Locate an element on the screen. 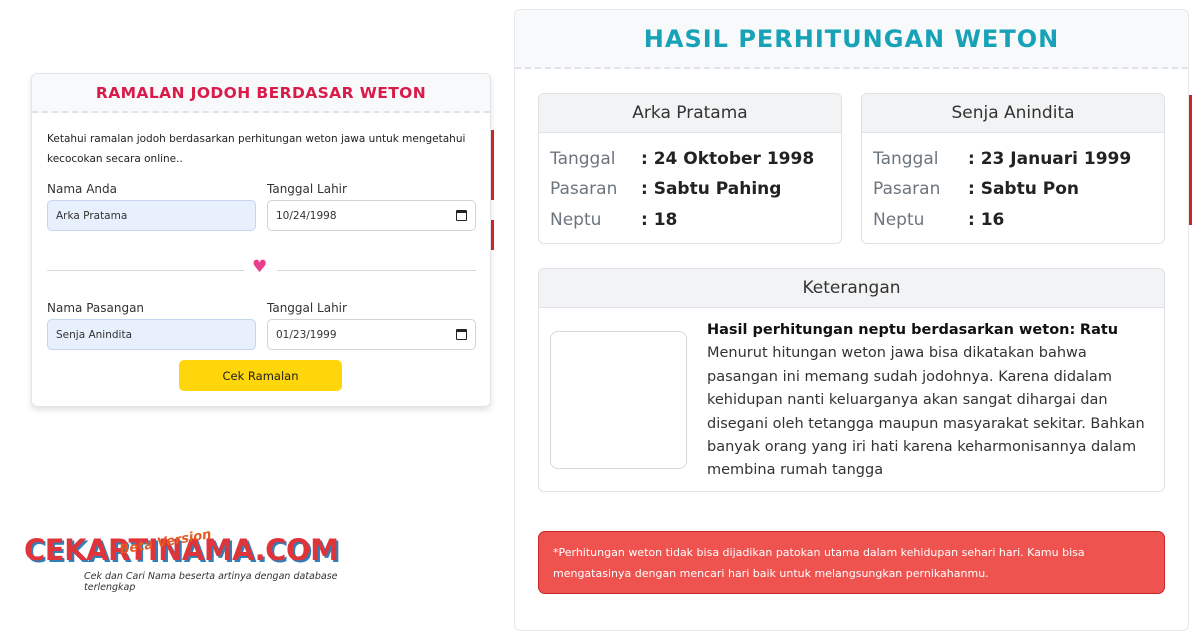 This screenshot has width=1201, height=631. person-2-name: Senja Anindita is located at coordinates (1013, 113).